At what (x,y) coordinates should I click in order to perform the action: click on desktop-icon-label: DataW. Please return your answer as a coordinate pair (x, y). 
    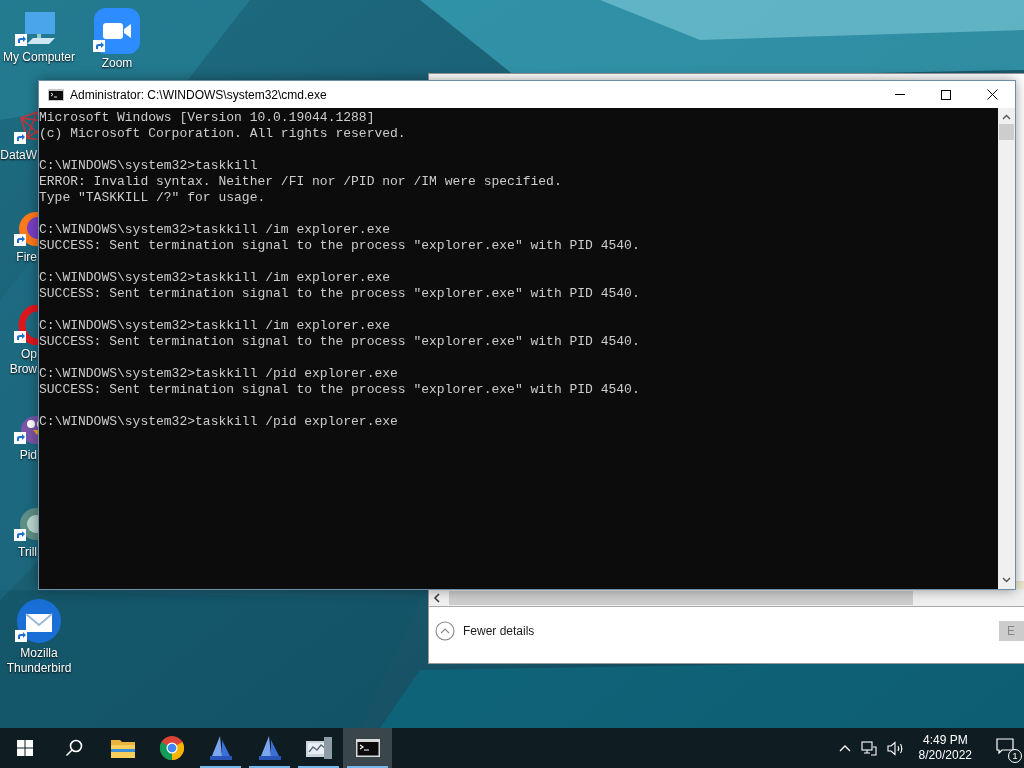
    Looking at the image, I should click on (19, 155).